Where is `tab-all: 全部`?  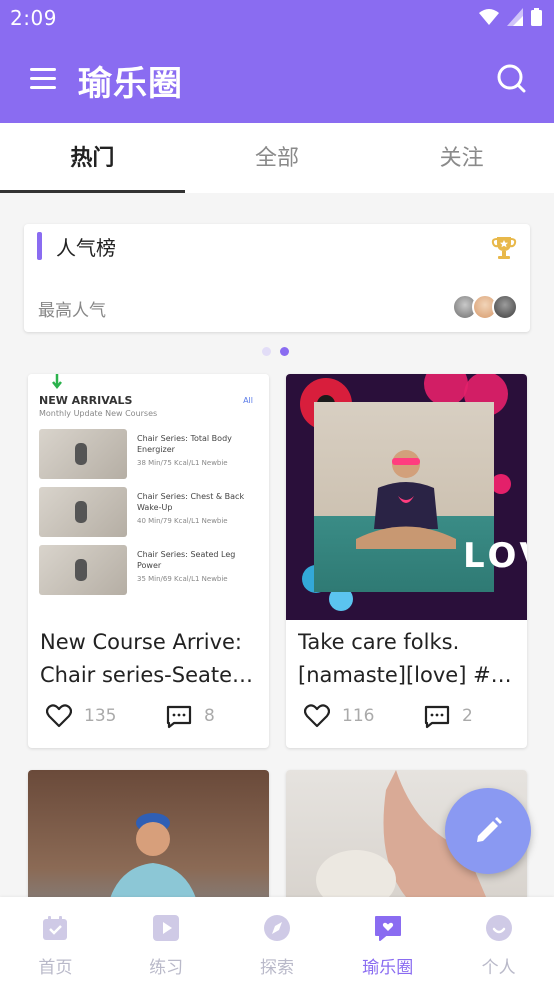 tab-all: 全部 is located at coordinates (277, 158).